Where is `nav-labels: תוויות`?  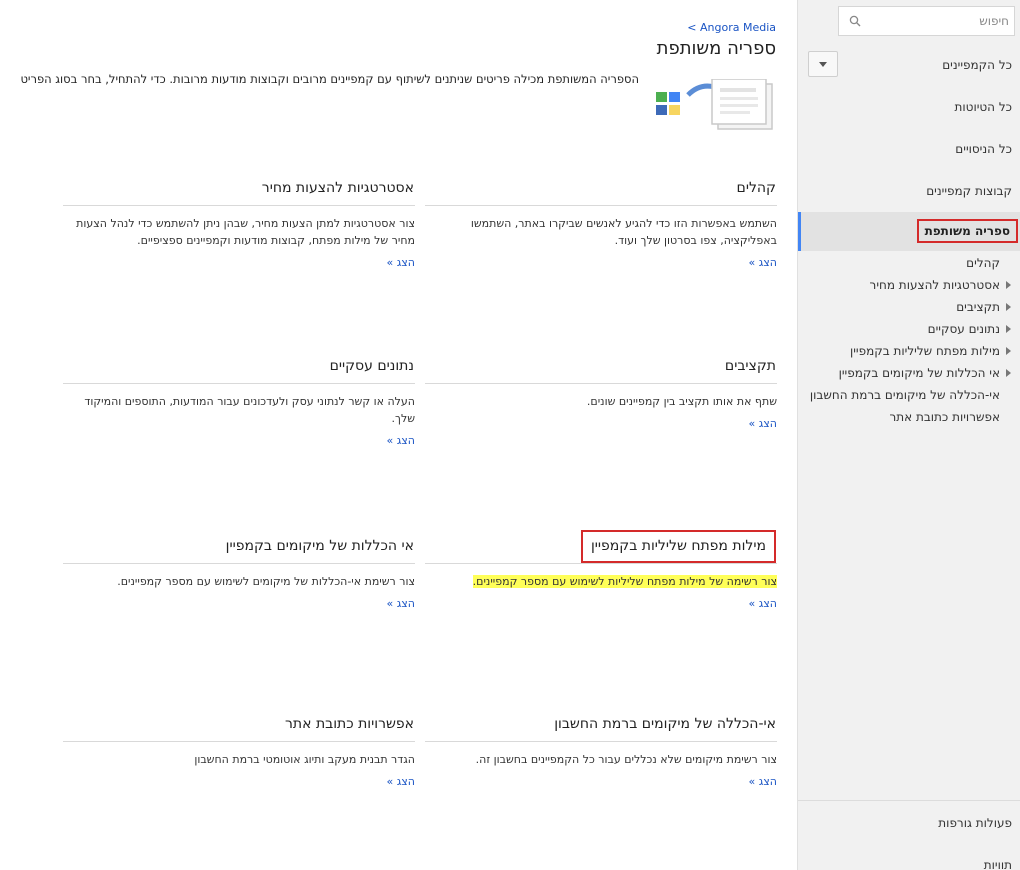 nav-labels: תוויות is located at coordinates (912, 864).